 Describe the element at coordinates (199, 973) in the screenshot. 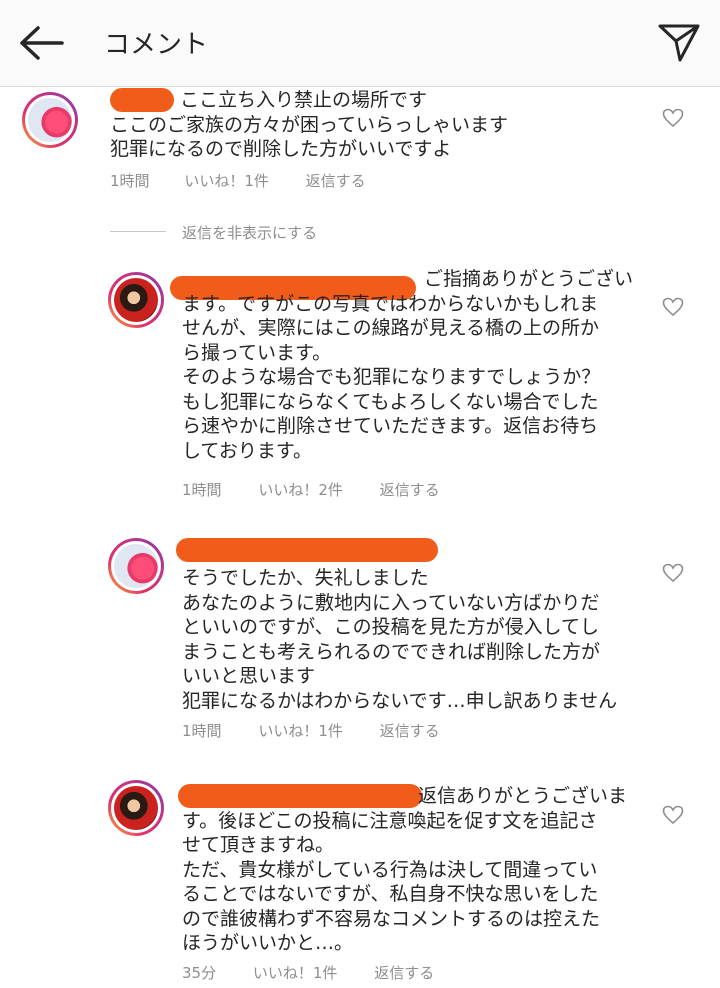

I see `timestamp: 35分` at that location.